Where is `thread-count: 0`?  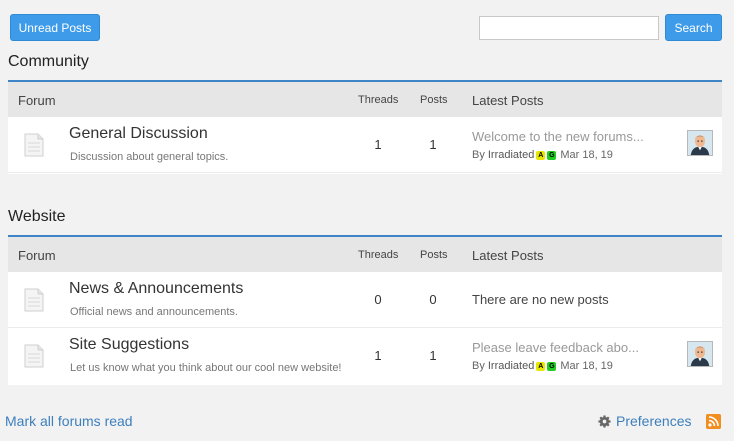
thread-count: 0 is located at coordinates (378, 299).